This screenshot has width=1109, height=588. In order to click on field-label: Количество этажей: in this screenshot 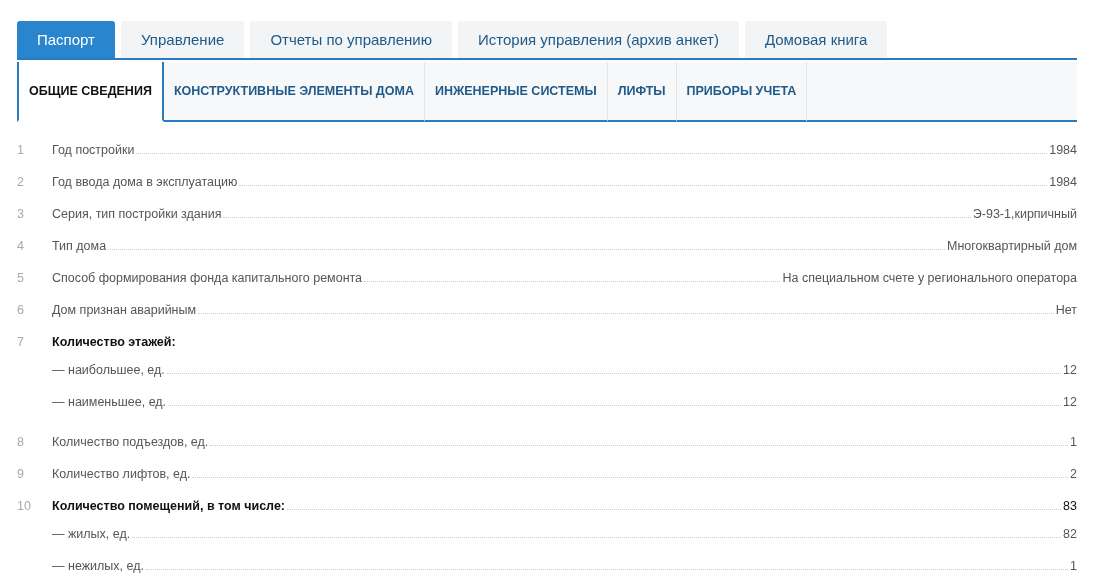, I will do `click(114, 342)`.